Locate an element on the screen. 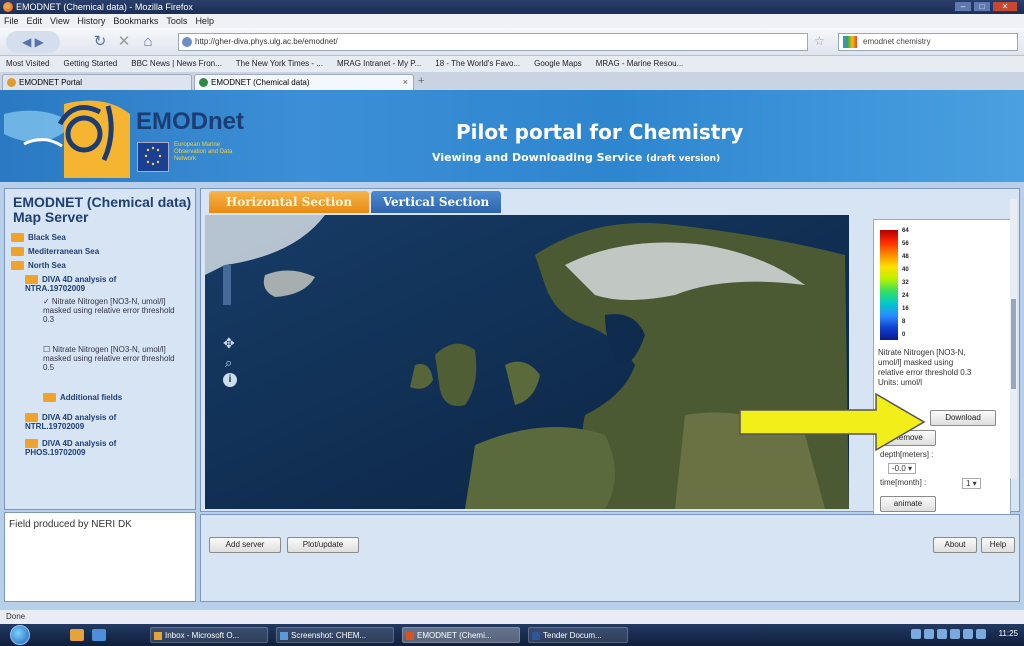 The width and height of the screenshot is (1024, 646). bookmark-star-icon: ☆ is located at coordinates (819, 41).